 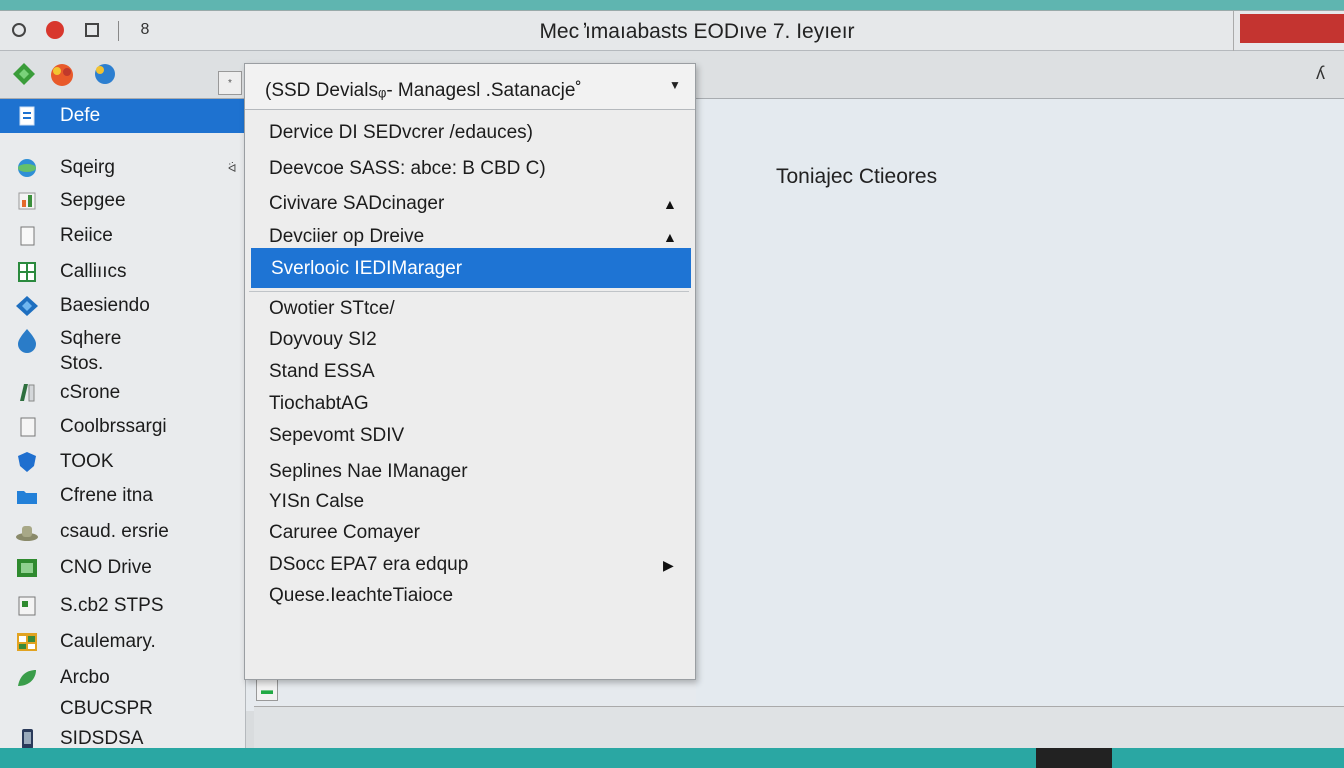 What do you see at coordinates (337, 435) in the screenshot?
I see `option-label: Sepevomt SDIV` at bounding box center [337, 435].